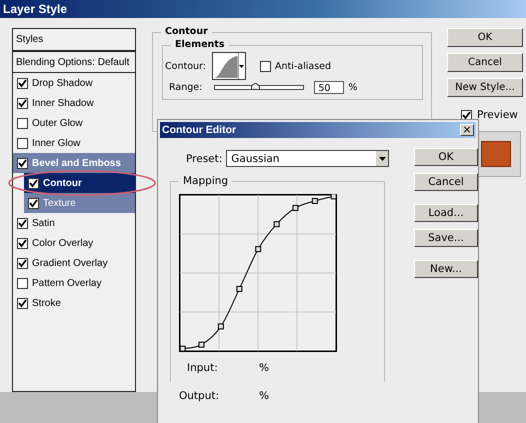  What do you see at coordinates (308, 158) in the screenshot?
I see `preset-dropdown: Gaussian` at bounding box center [308, 158].